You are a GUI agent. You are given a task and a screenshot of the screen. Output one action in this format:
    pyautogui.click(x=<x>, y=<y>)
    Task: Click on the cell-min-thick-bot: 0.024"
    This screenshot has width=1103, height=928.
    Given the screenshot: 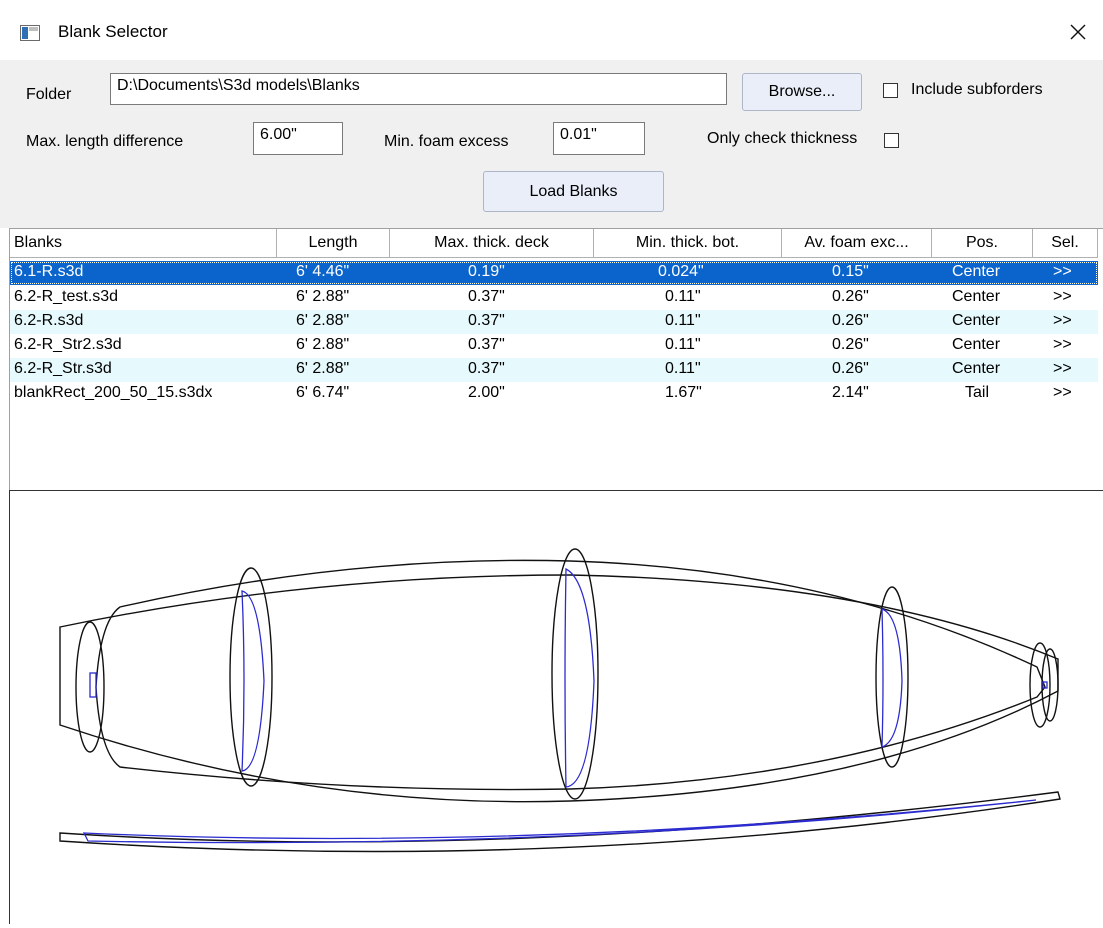 What is the action you would take?
    pyautogui.click(x=681, y=271)
    